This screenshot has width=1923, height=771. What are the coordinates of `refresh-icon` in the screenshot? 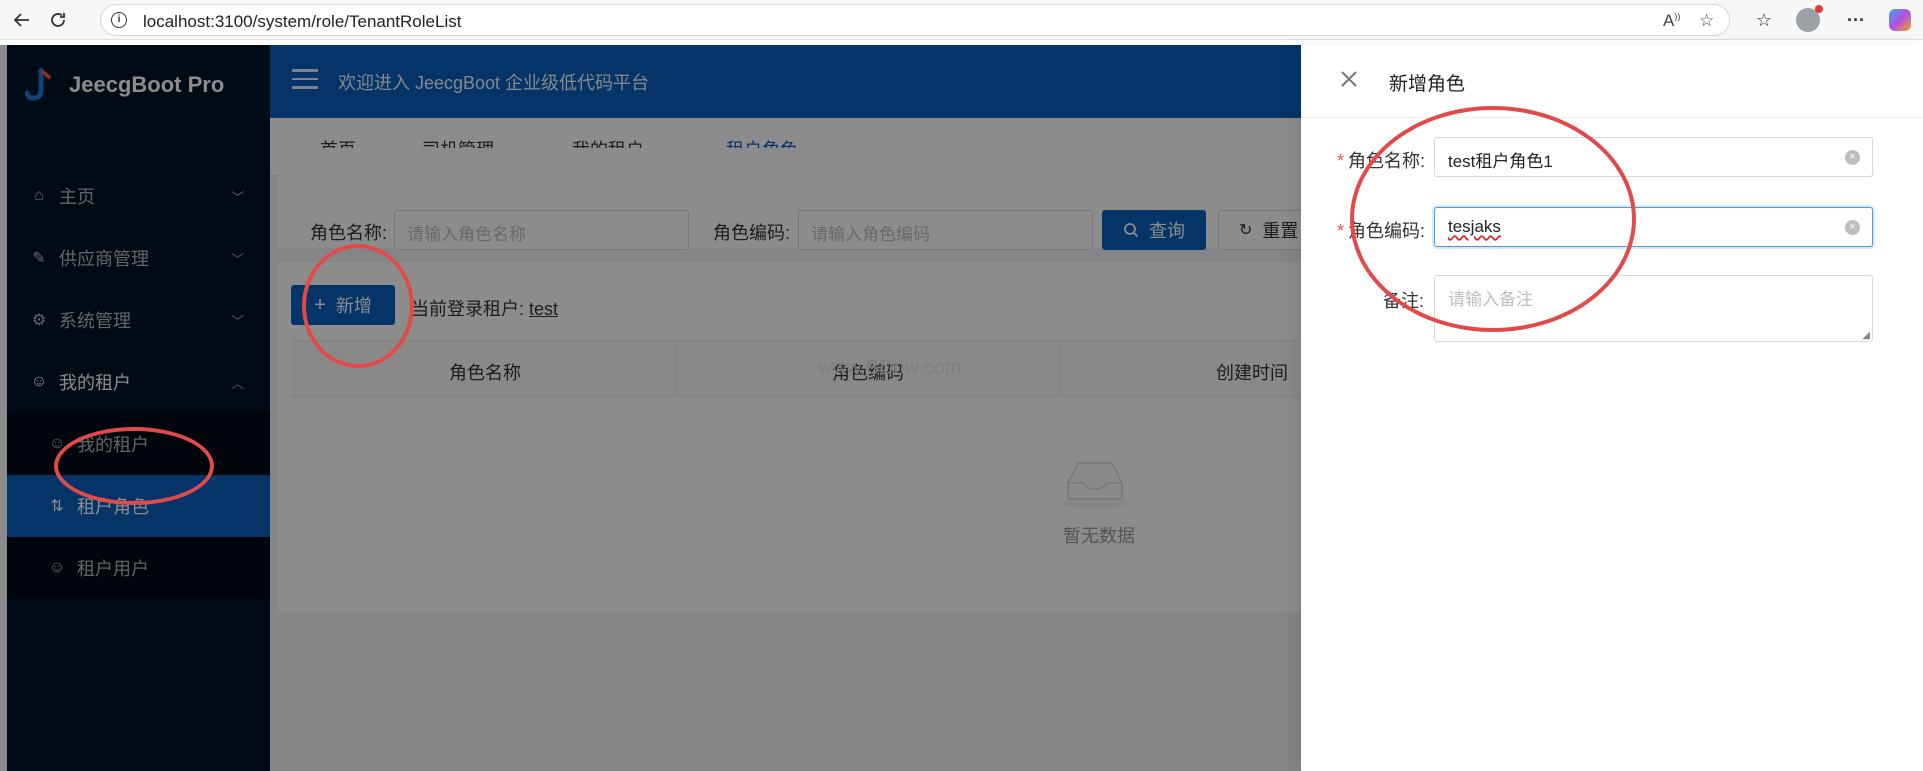 It's located at (58, 20).